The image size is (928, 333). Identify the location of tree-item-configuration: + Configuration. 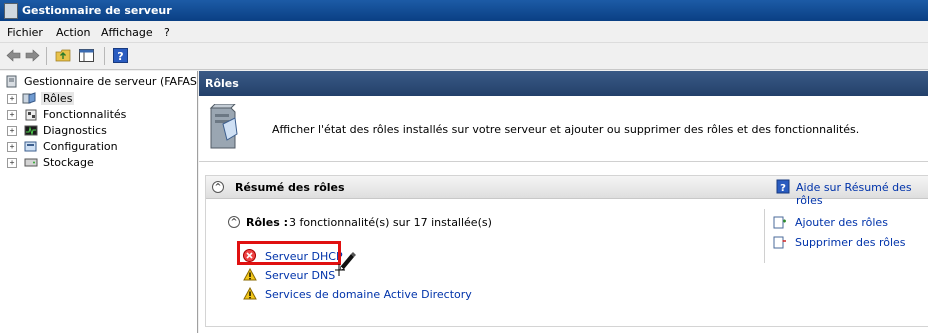
(98, 147).